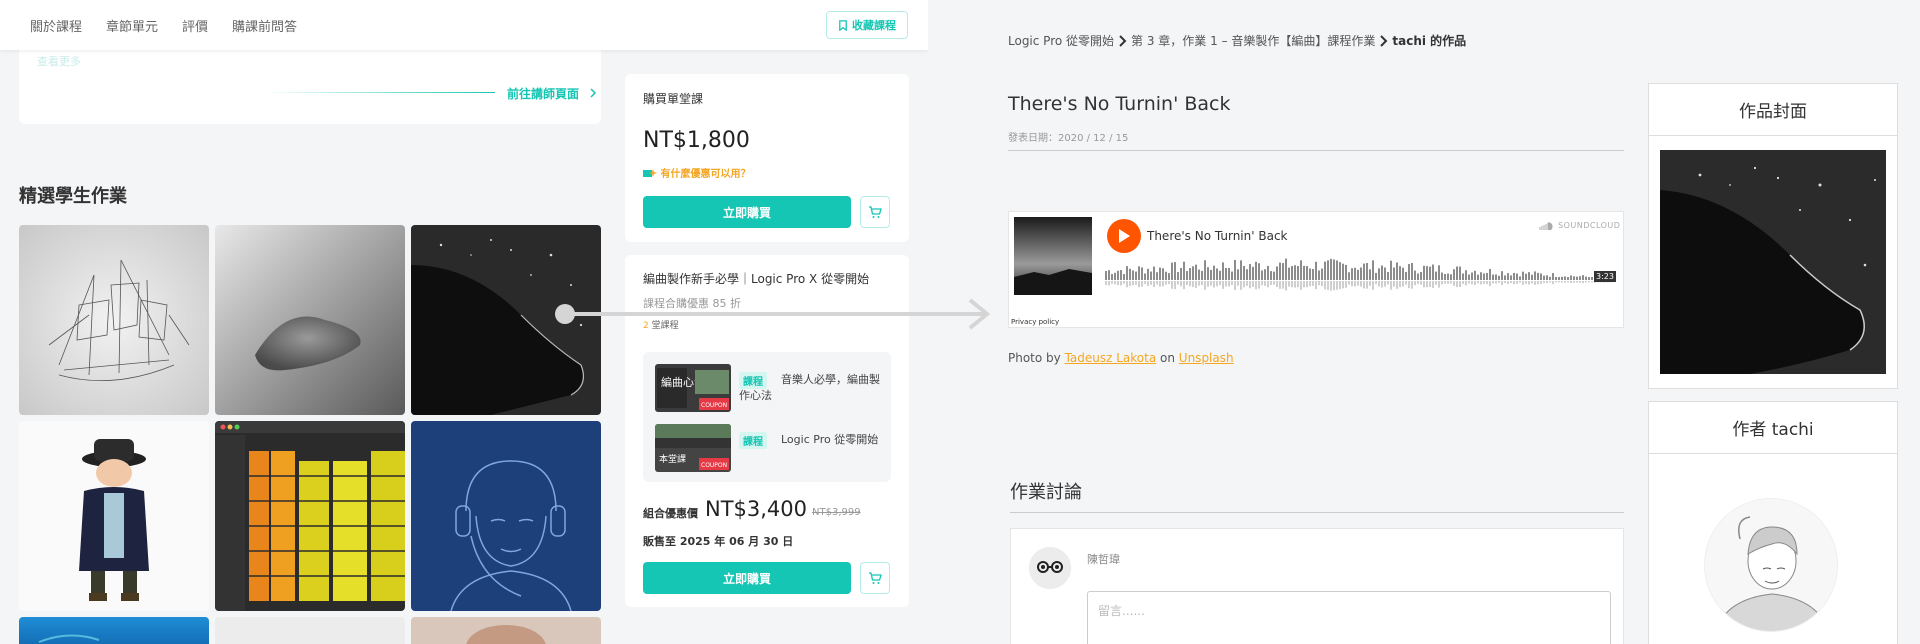 This screenshot has height=644, width=1920. Describe the element at coordinates (114, 320) in the screenshot. I see `gallery-item-ship-sketch` at that location.